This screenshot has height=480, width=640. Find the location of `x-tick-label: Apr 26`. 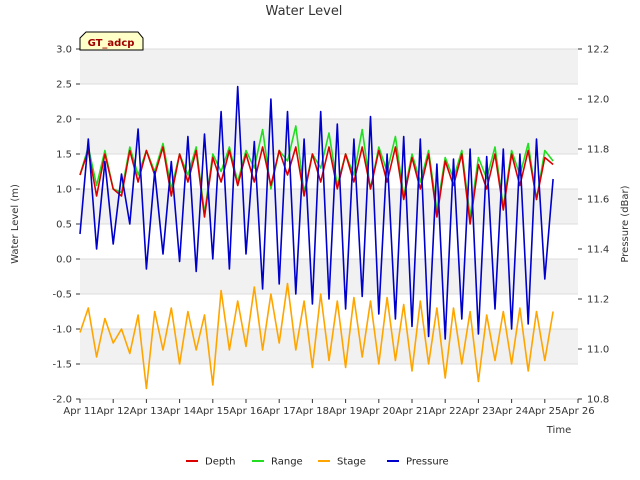

x-tick-label: Apr 26 is located at coordinates (577, 411).